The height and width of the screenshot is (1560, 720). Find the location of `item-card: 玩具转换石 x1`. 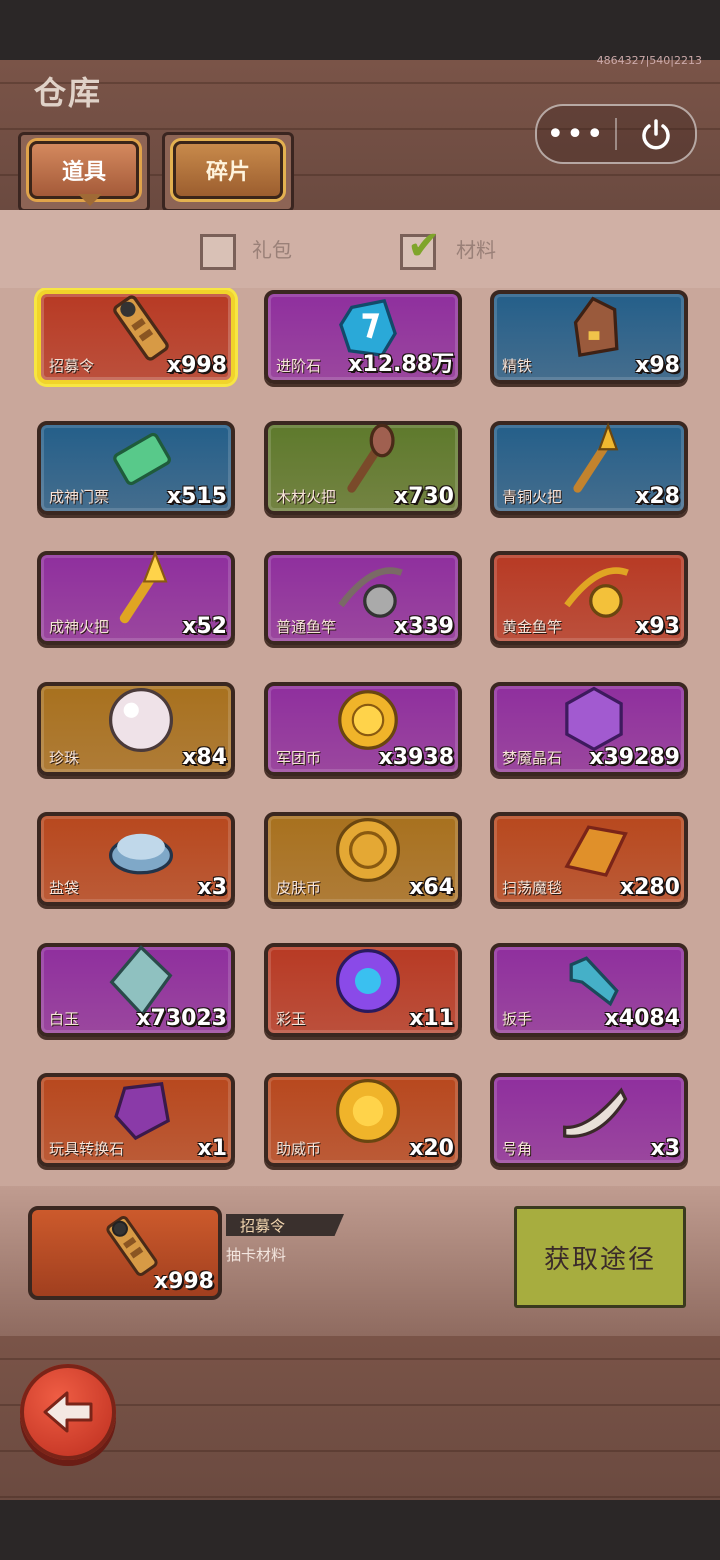

item-card: 玩具转换石 x1 is located at coordinates (136, 1120).